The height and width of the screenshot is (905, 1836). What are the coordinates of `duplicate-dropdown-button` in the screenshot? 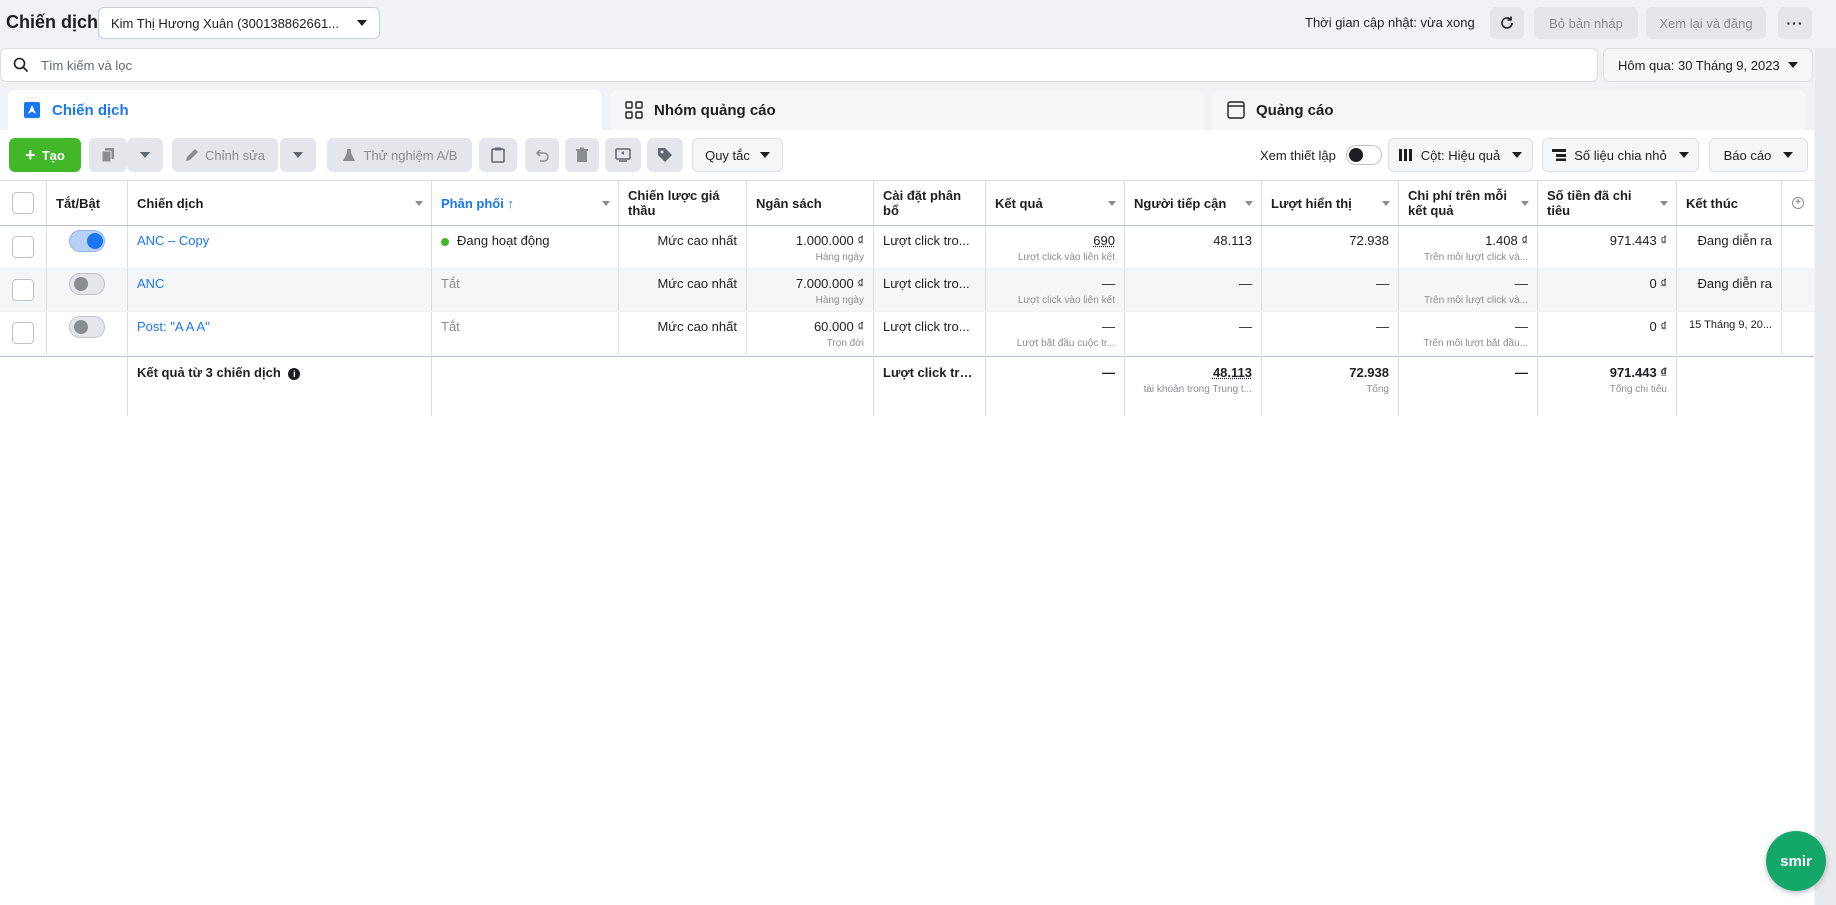 It's located at (145, 155).